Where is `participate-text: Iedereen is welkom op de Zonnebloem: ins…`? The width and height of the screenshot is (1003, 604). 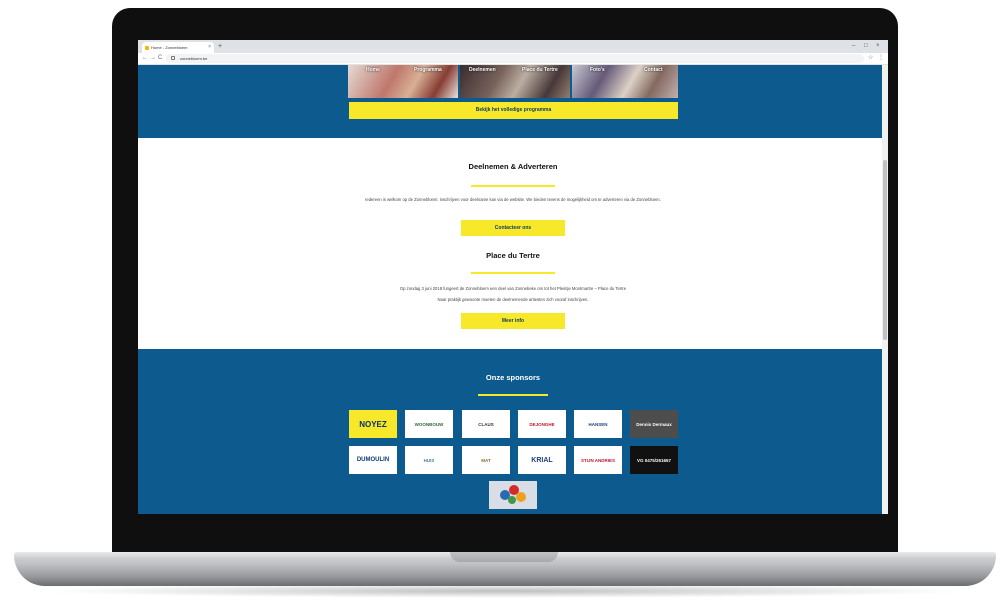
participate-text: Iedereen is welkom op de Zonnebloem: ins… is located at coordinates (513, 199).